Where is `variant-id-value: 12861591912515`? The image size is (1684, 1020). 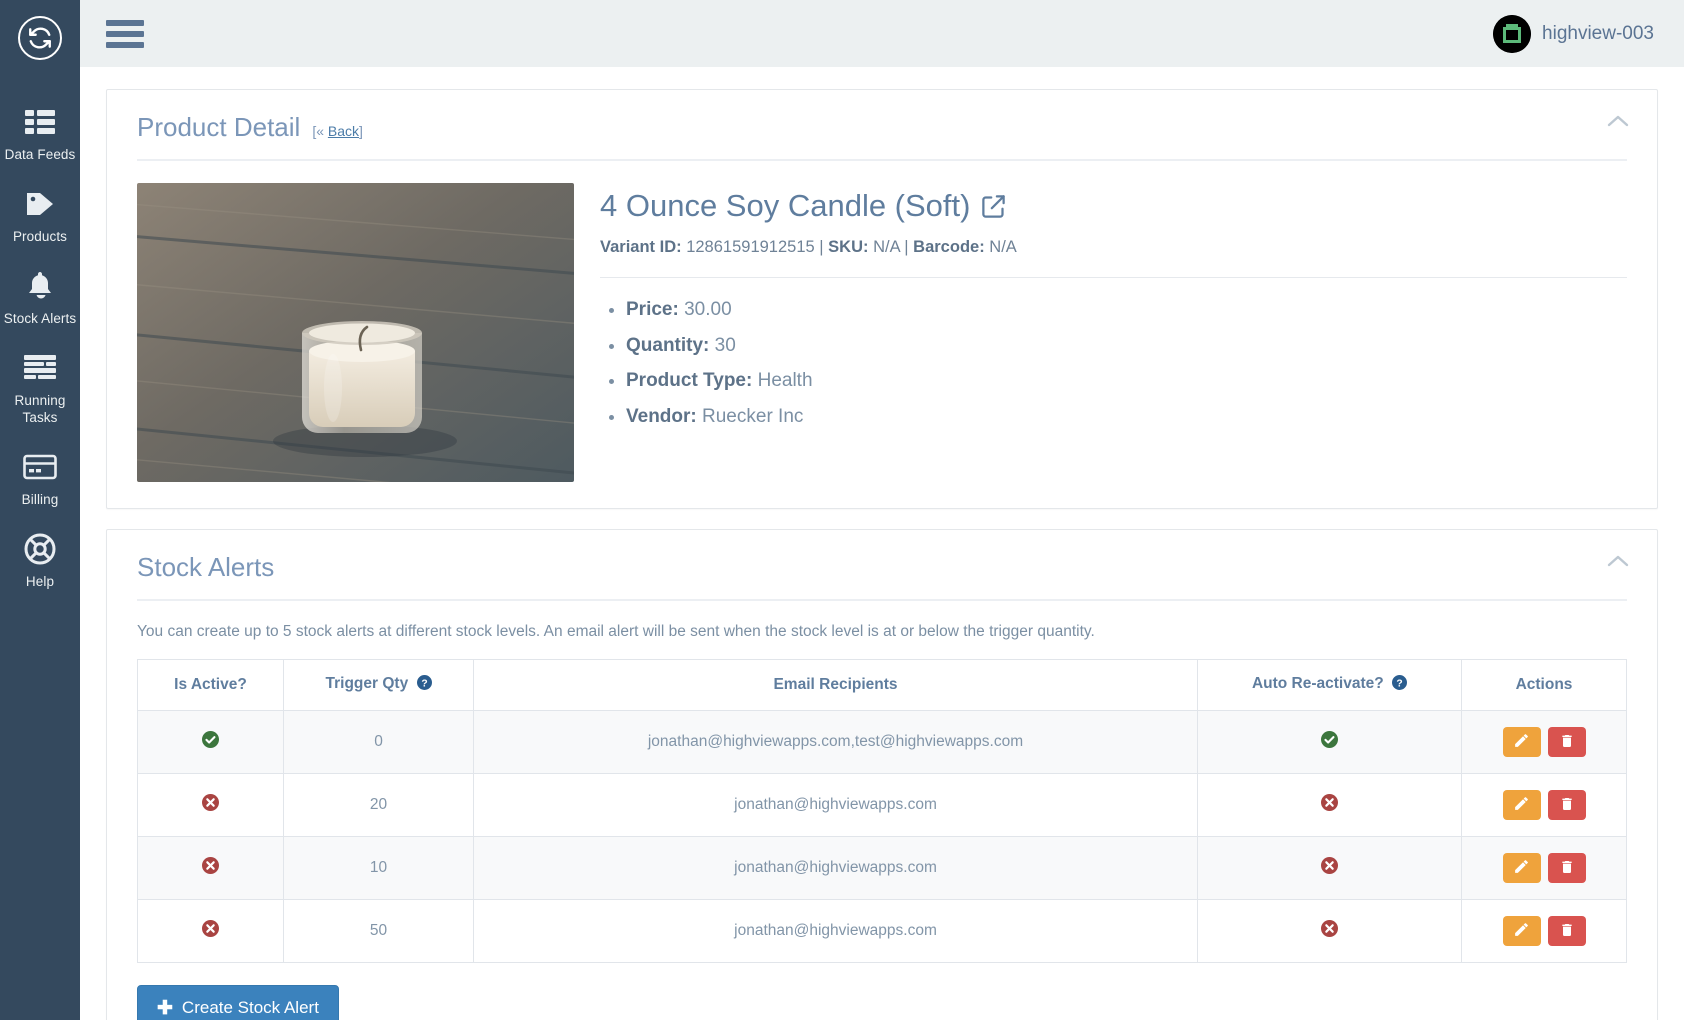
variant-id-value: 12861591912515 is located at coordinates (750, 247).